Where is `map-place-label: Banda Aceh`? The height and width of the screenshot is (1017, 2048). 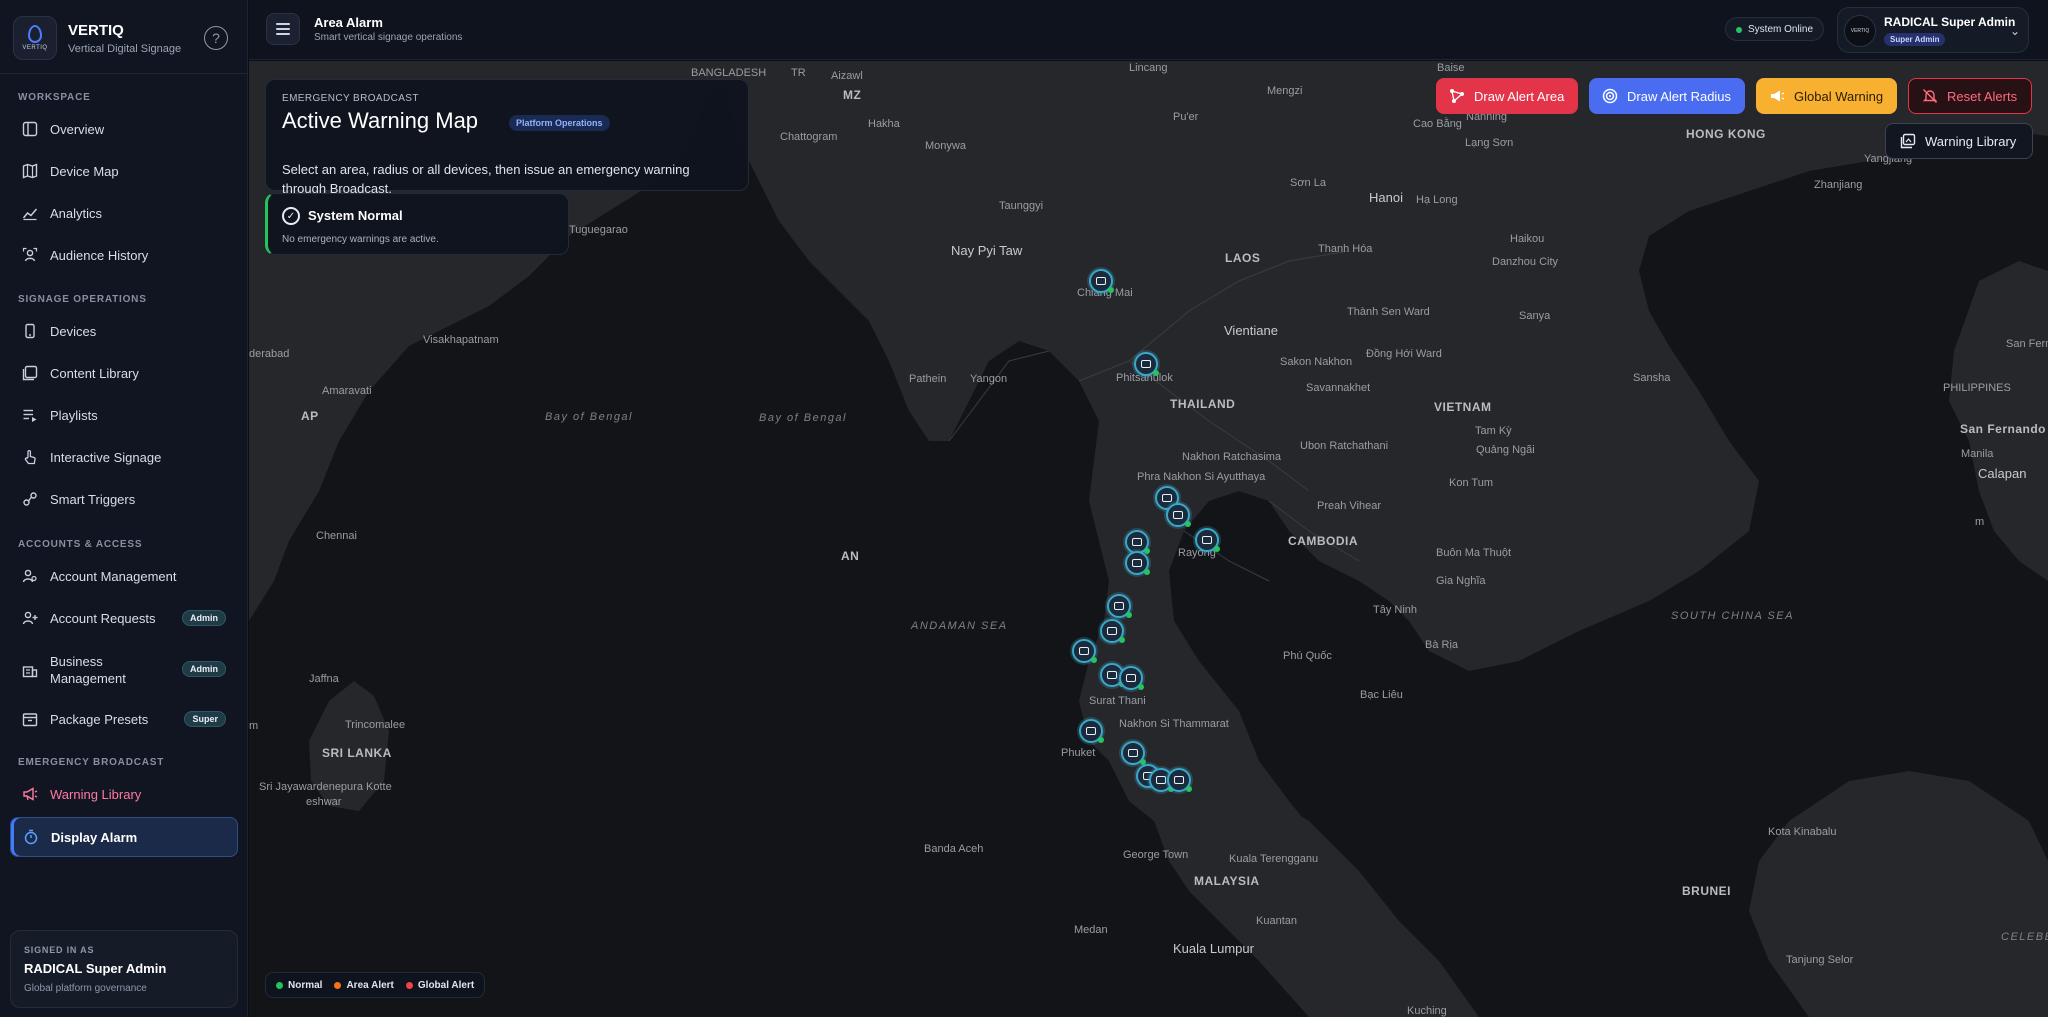 map-place-label: Banda Aceh is located at coordinates (954, 849).